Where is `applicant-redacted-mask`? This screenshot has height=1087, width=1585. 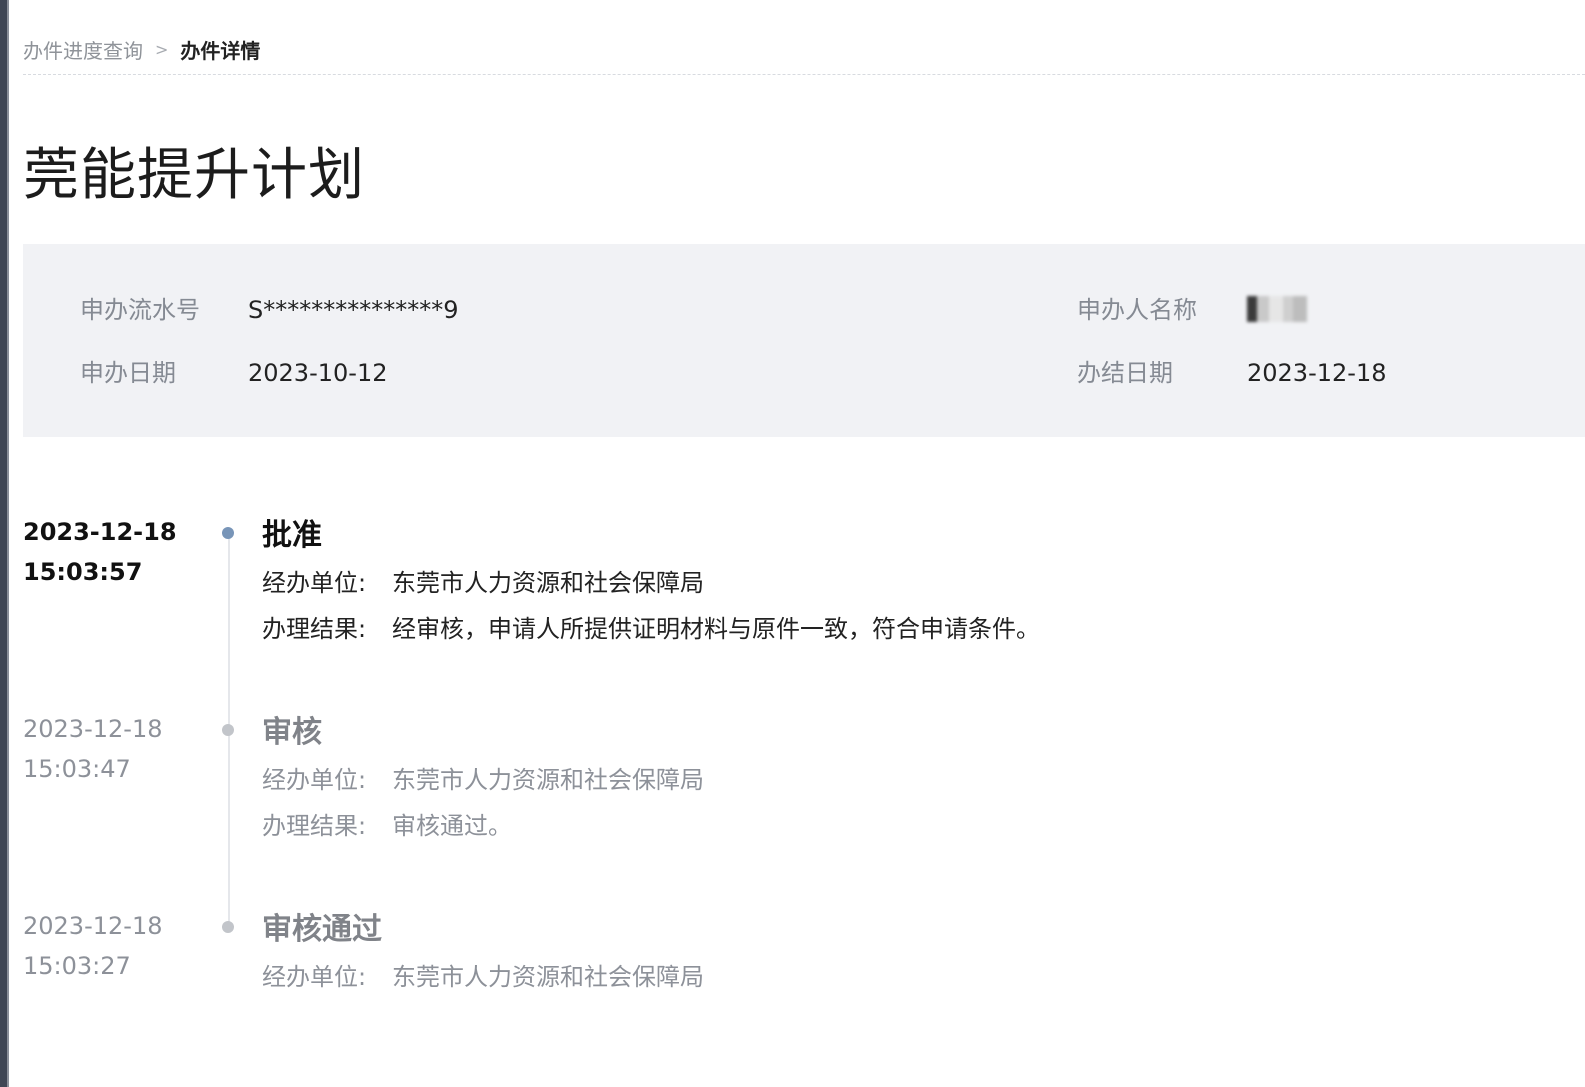
applicant-redacted-mask is located at coordinates (1277, 309).